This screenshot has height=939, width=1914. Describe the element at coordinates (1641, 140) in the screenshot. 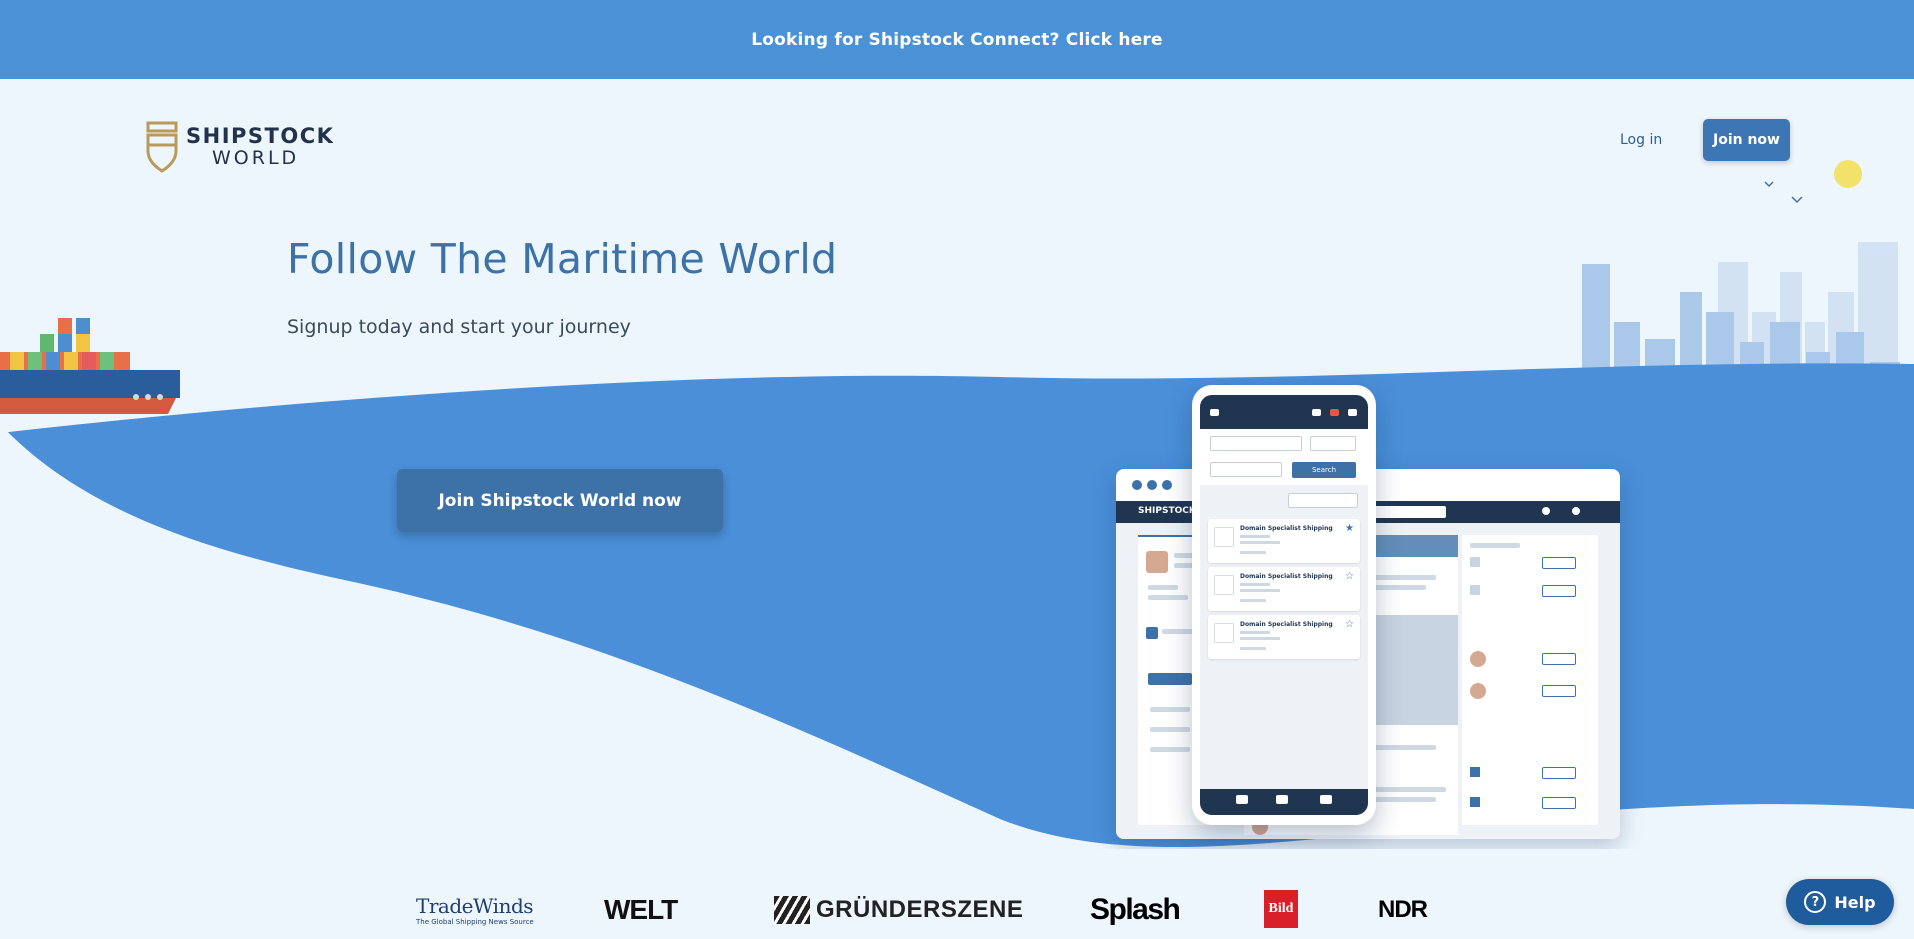

I see `login-link: Log in` at that location.